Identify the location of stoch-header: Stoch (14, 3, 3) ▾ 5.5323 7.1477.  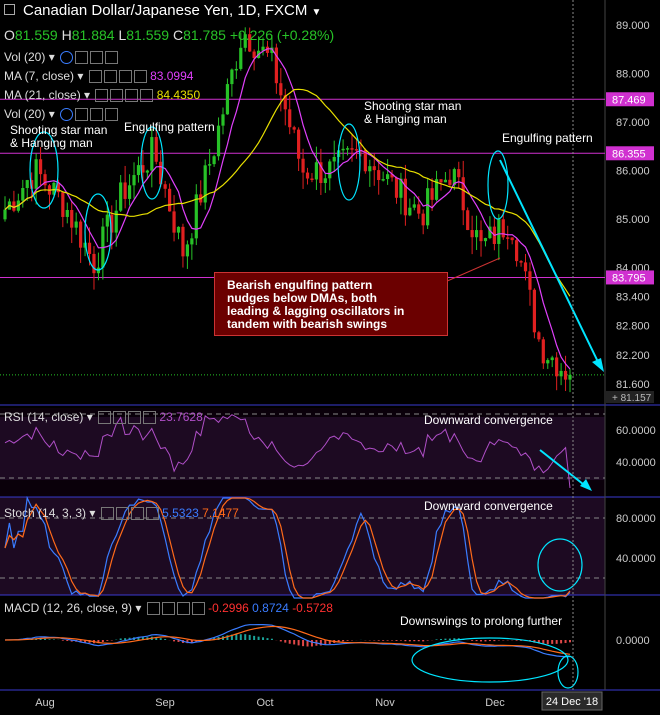
(121, 513).